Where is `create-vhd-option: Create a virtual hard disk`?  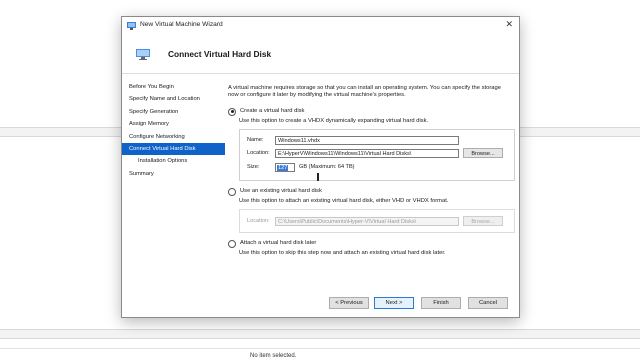 create-vhd-option: Create a virtual hard disk is located at coordinates (266, 111).